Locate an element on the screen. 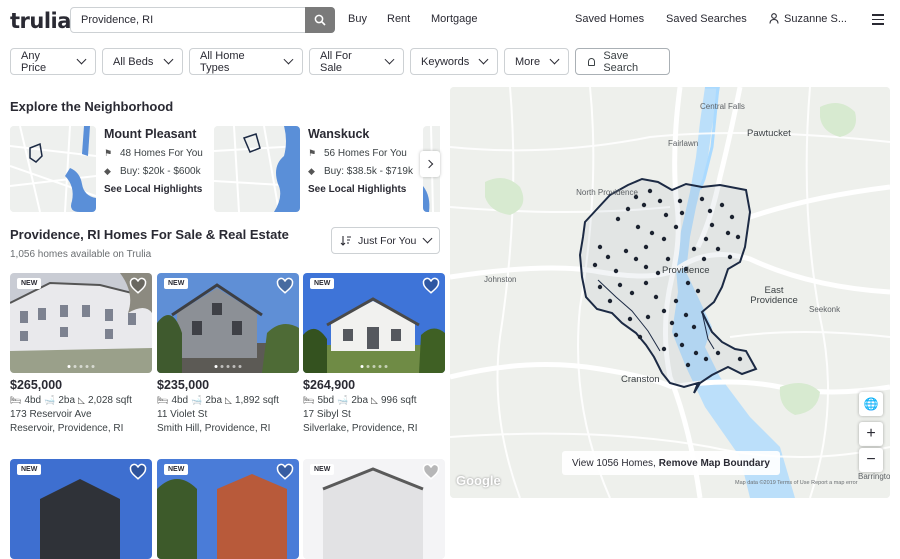 The image size is (900, 559). neighborhood-homes: 56 Homes For You is located at coordinates (365, 153).